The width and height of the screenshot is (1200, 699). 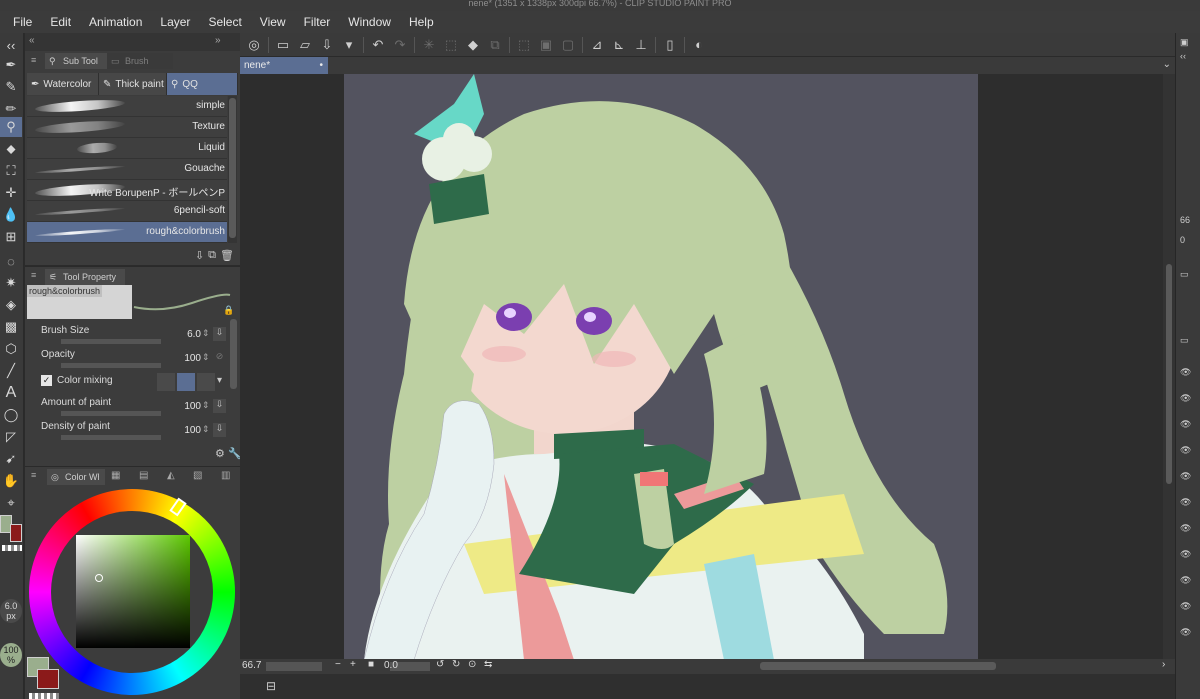 I want to click on collapse-icon: ▣, so click(x=1184, y=42).